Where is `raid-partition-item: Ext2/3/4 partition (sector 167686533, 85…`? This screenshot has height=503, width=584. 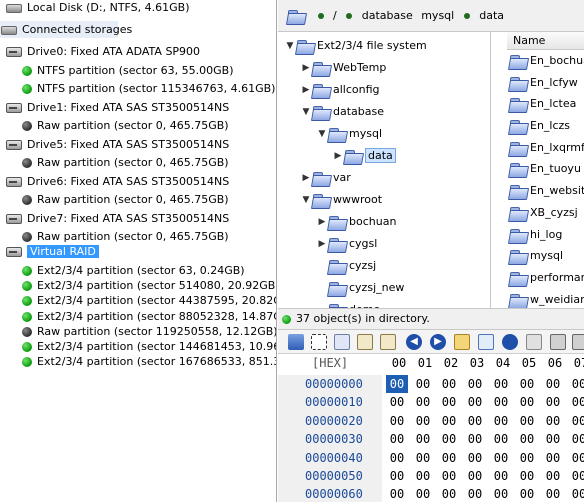
raid-partition-item: Ext2/3/4 partition (sector 167686533, 85… is located at coordinates (149, 361).